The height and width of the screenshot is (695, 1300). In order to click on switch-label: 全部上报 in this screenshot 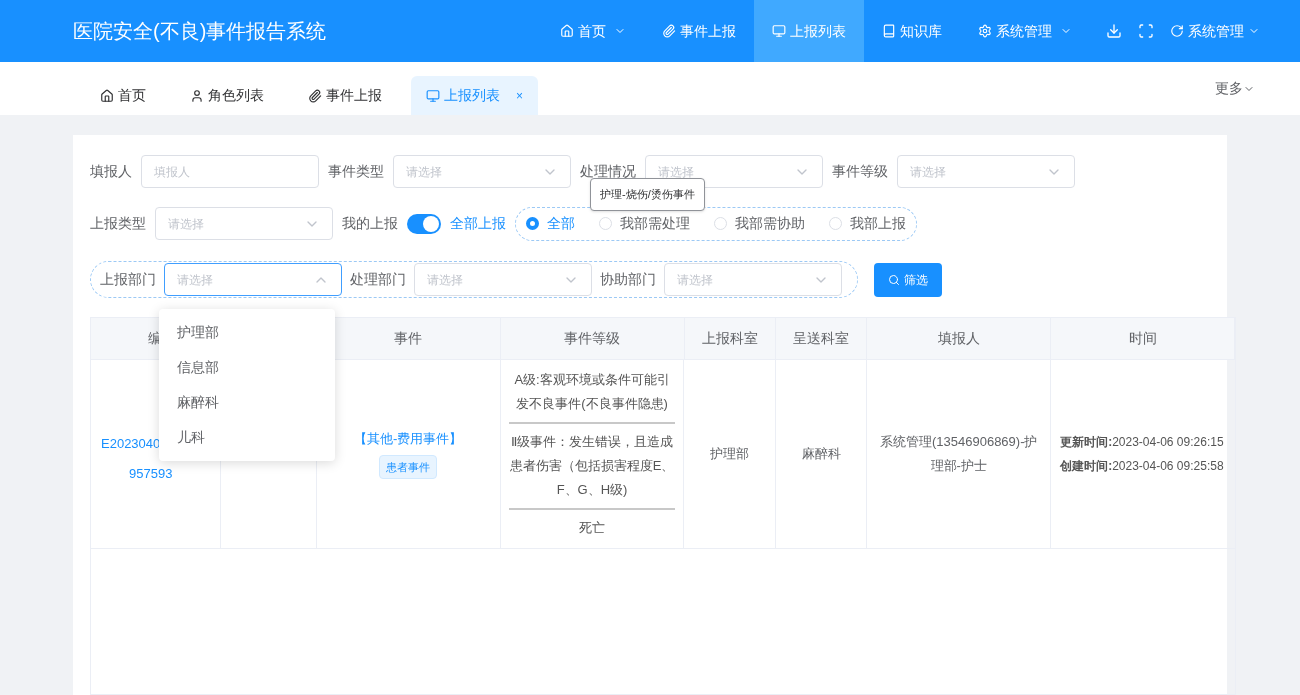, I will do `click(478, 223)`.